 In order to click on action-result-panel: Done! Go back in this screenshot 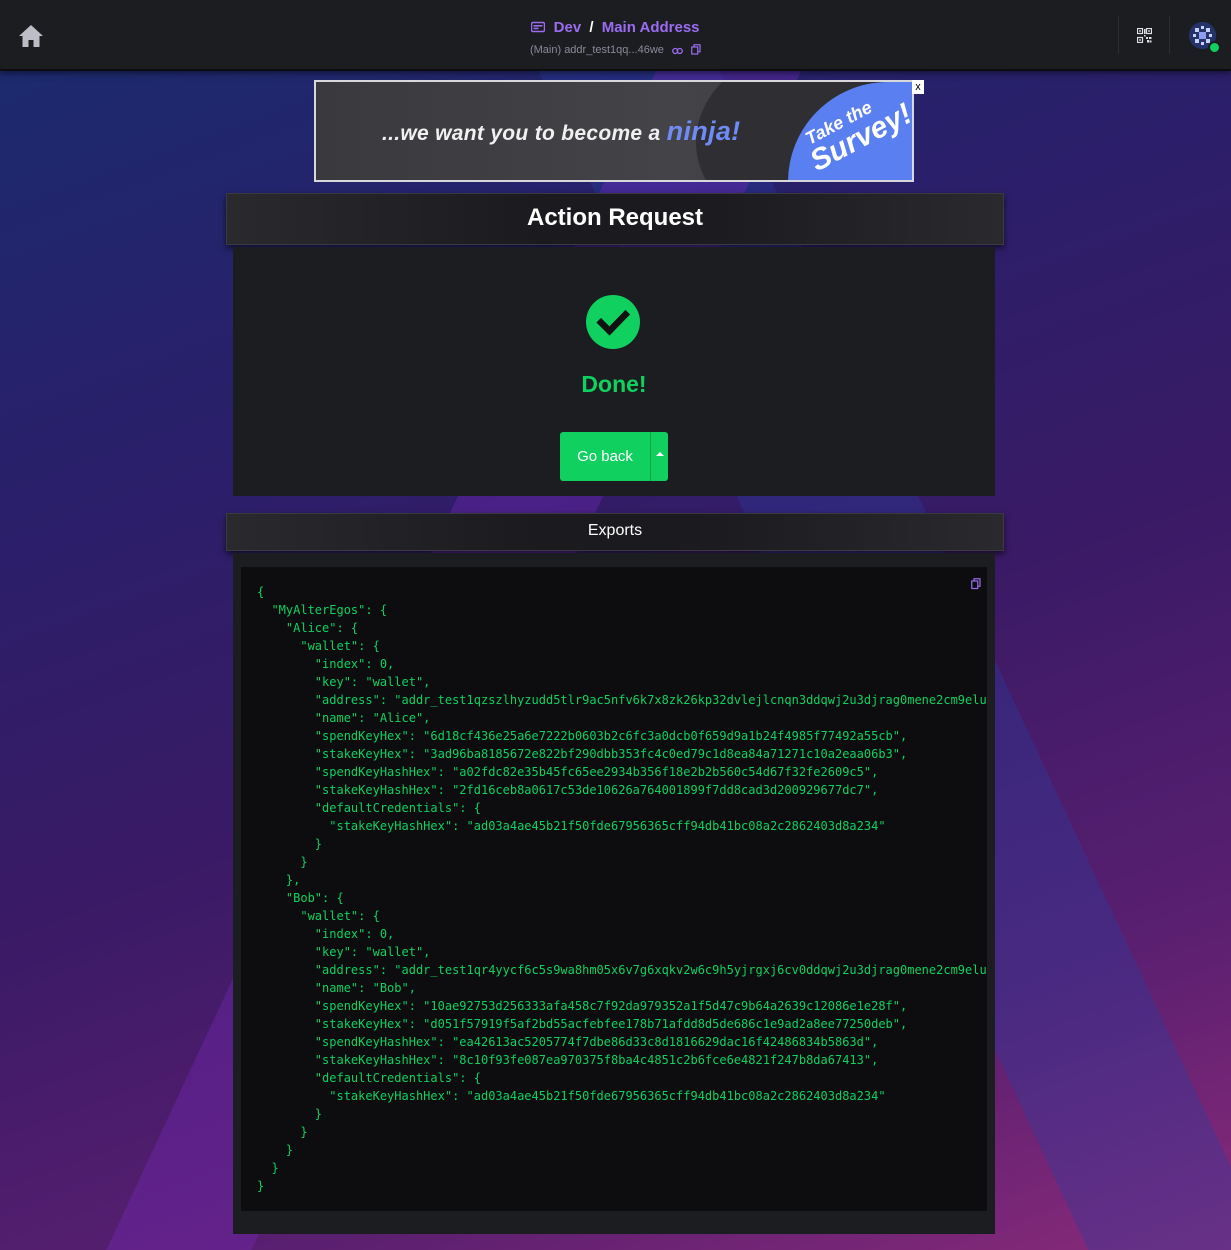, I will do `click(614, 371)`.